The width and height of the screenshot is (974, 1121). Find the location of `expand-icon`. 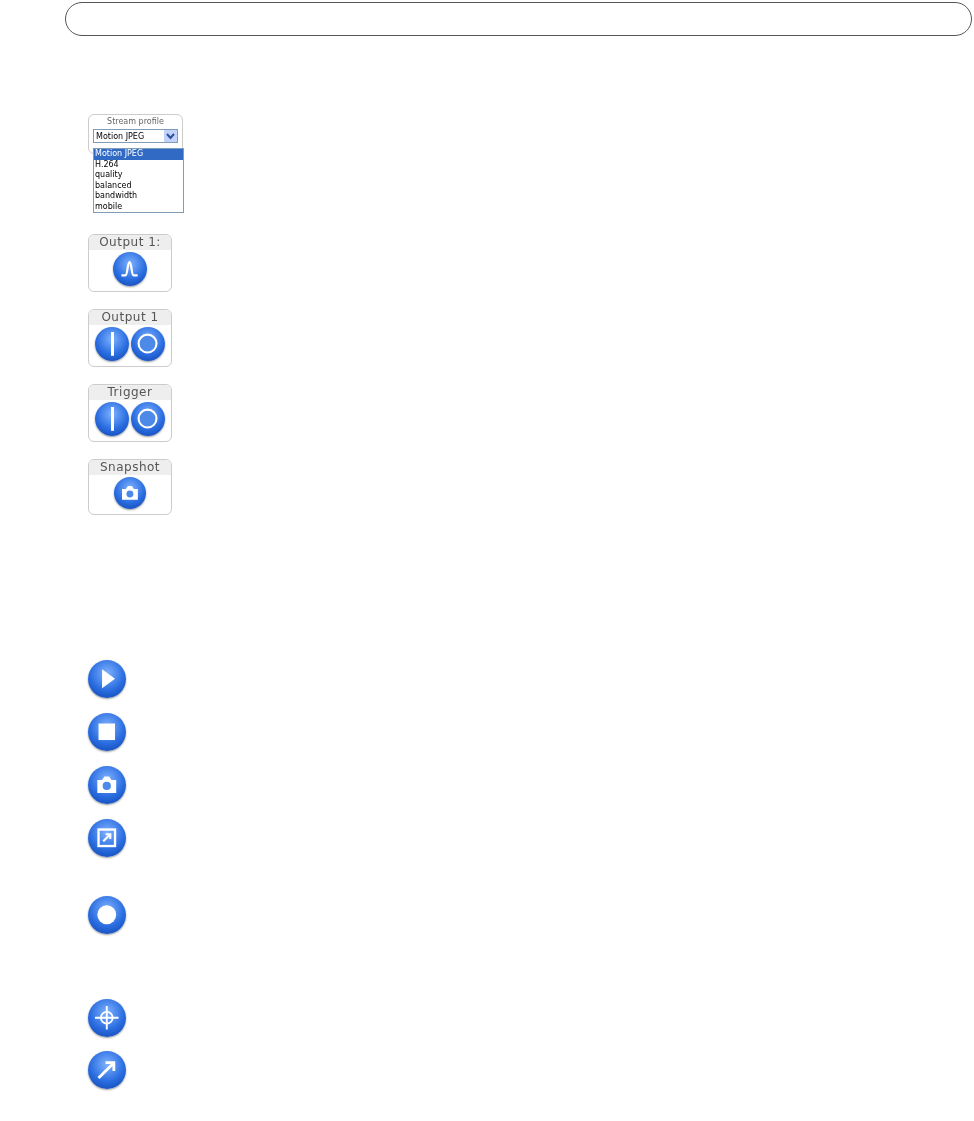

expand-icon is located at coordinates (107, 838).